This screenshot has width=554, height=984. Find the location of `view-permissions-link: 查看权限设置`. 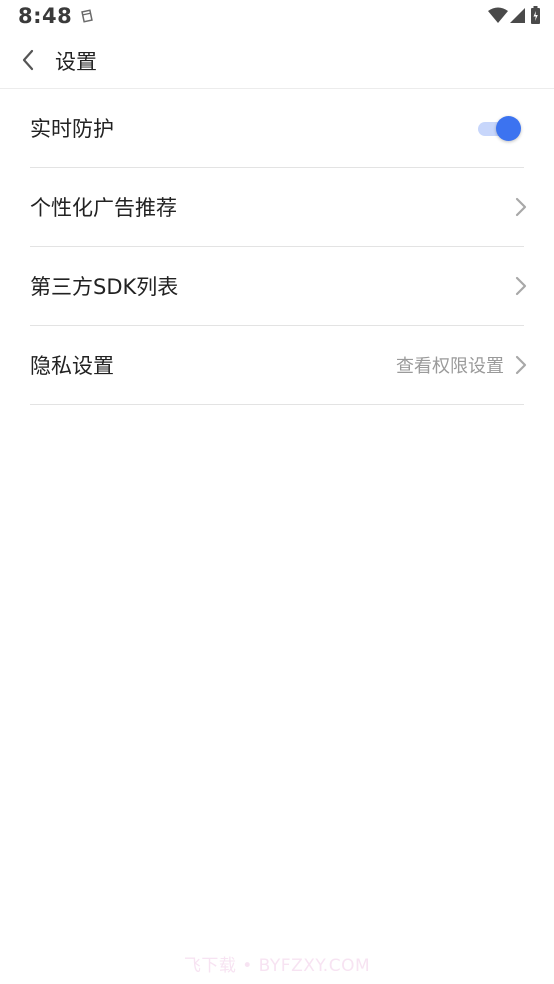

view-permissions-link: 查看权限设置 is located at coordinates (450, 365).